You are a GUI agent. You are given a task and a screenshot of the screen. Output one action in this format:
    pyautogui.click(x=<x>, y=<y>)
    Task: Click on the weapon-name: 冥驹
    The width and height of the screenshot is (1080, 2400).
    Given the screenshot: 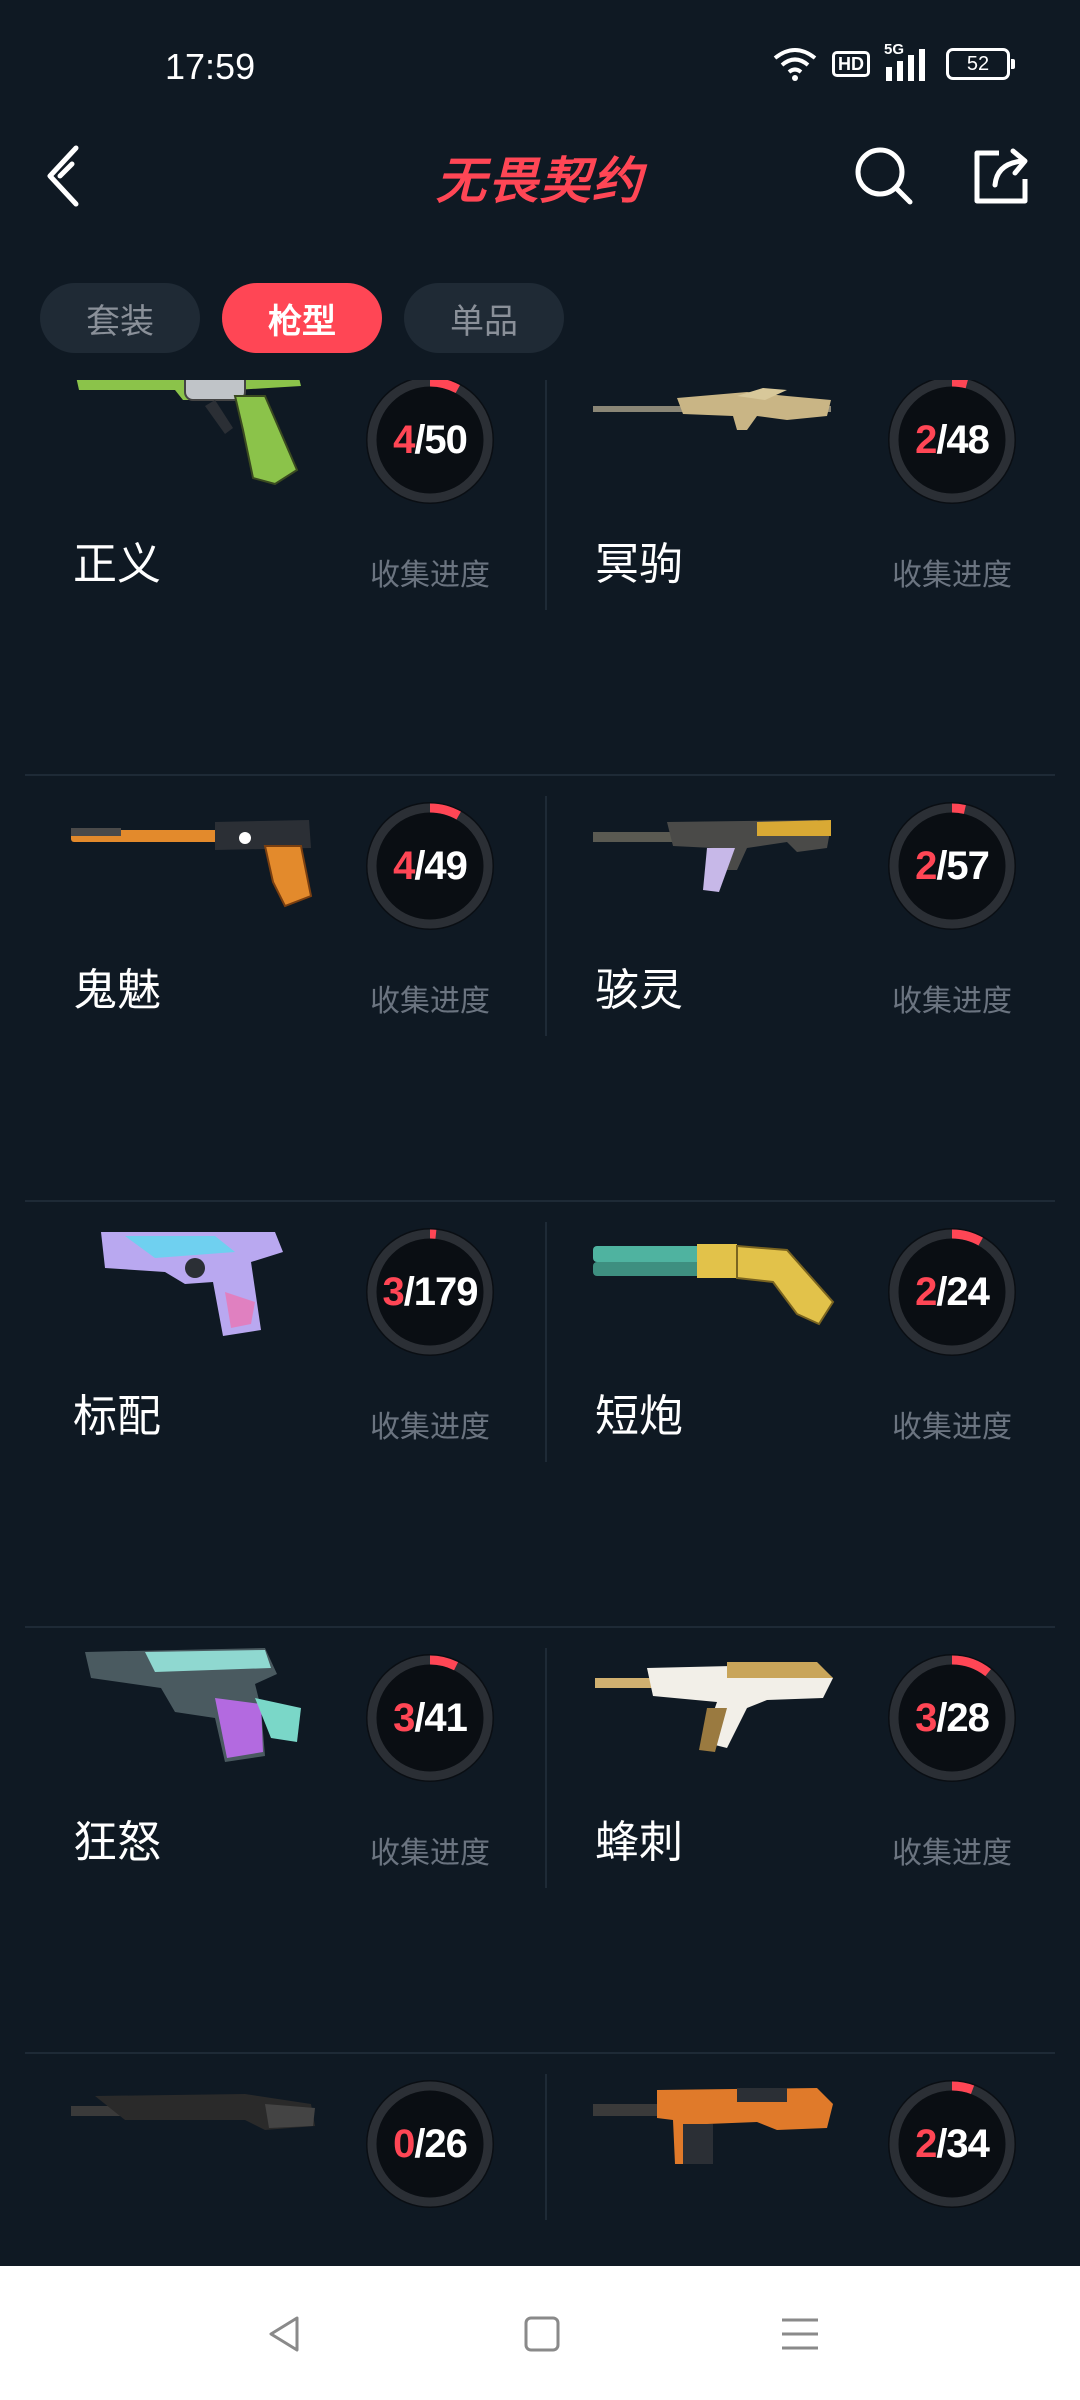 What is the action you would take?
    pyautogui.click(x=639, y=564)
    